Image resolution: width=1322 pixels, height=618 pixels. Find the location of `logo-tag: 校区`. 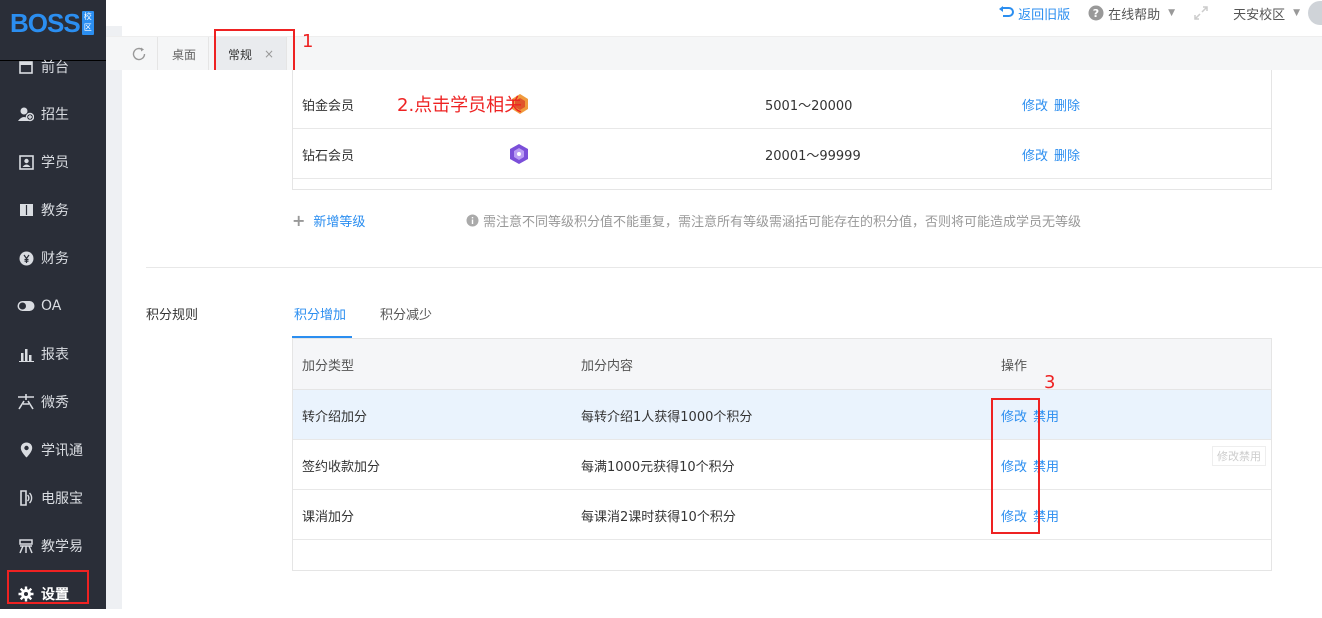

logo-tag: 校区 is located at coordinates (87, 23).